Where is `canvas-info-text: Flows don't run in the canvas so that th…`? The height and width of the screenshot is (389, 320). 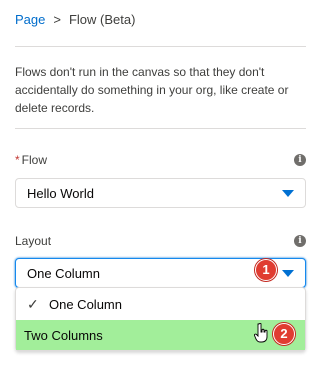 canvas-info-text: Flows don't run in the canvas so that th… is located at coordinates (152, 90).